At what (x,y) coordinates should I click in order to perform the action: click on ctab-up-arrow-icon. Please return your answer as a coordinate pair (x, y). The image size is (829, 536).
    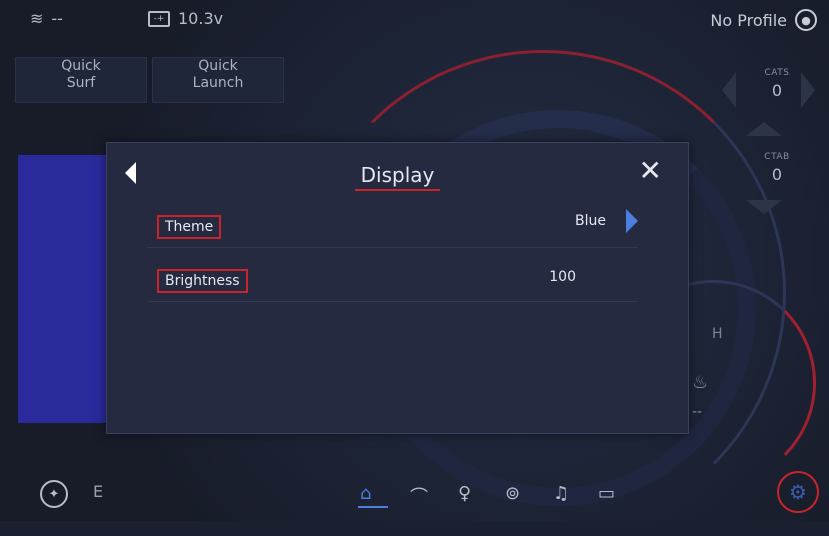
    Looking at the image, I should click on (764, 129).